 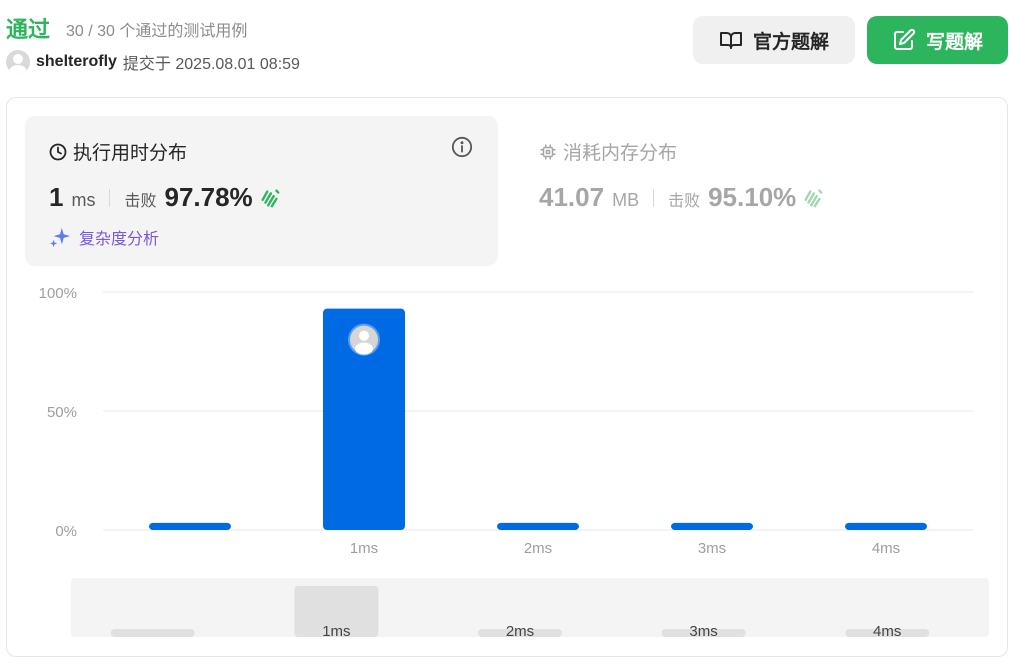 I want to click on y-tick-label: 50%, so click(x=62, y=412).